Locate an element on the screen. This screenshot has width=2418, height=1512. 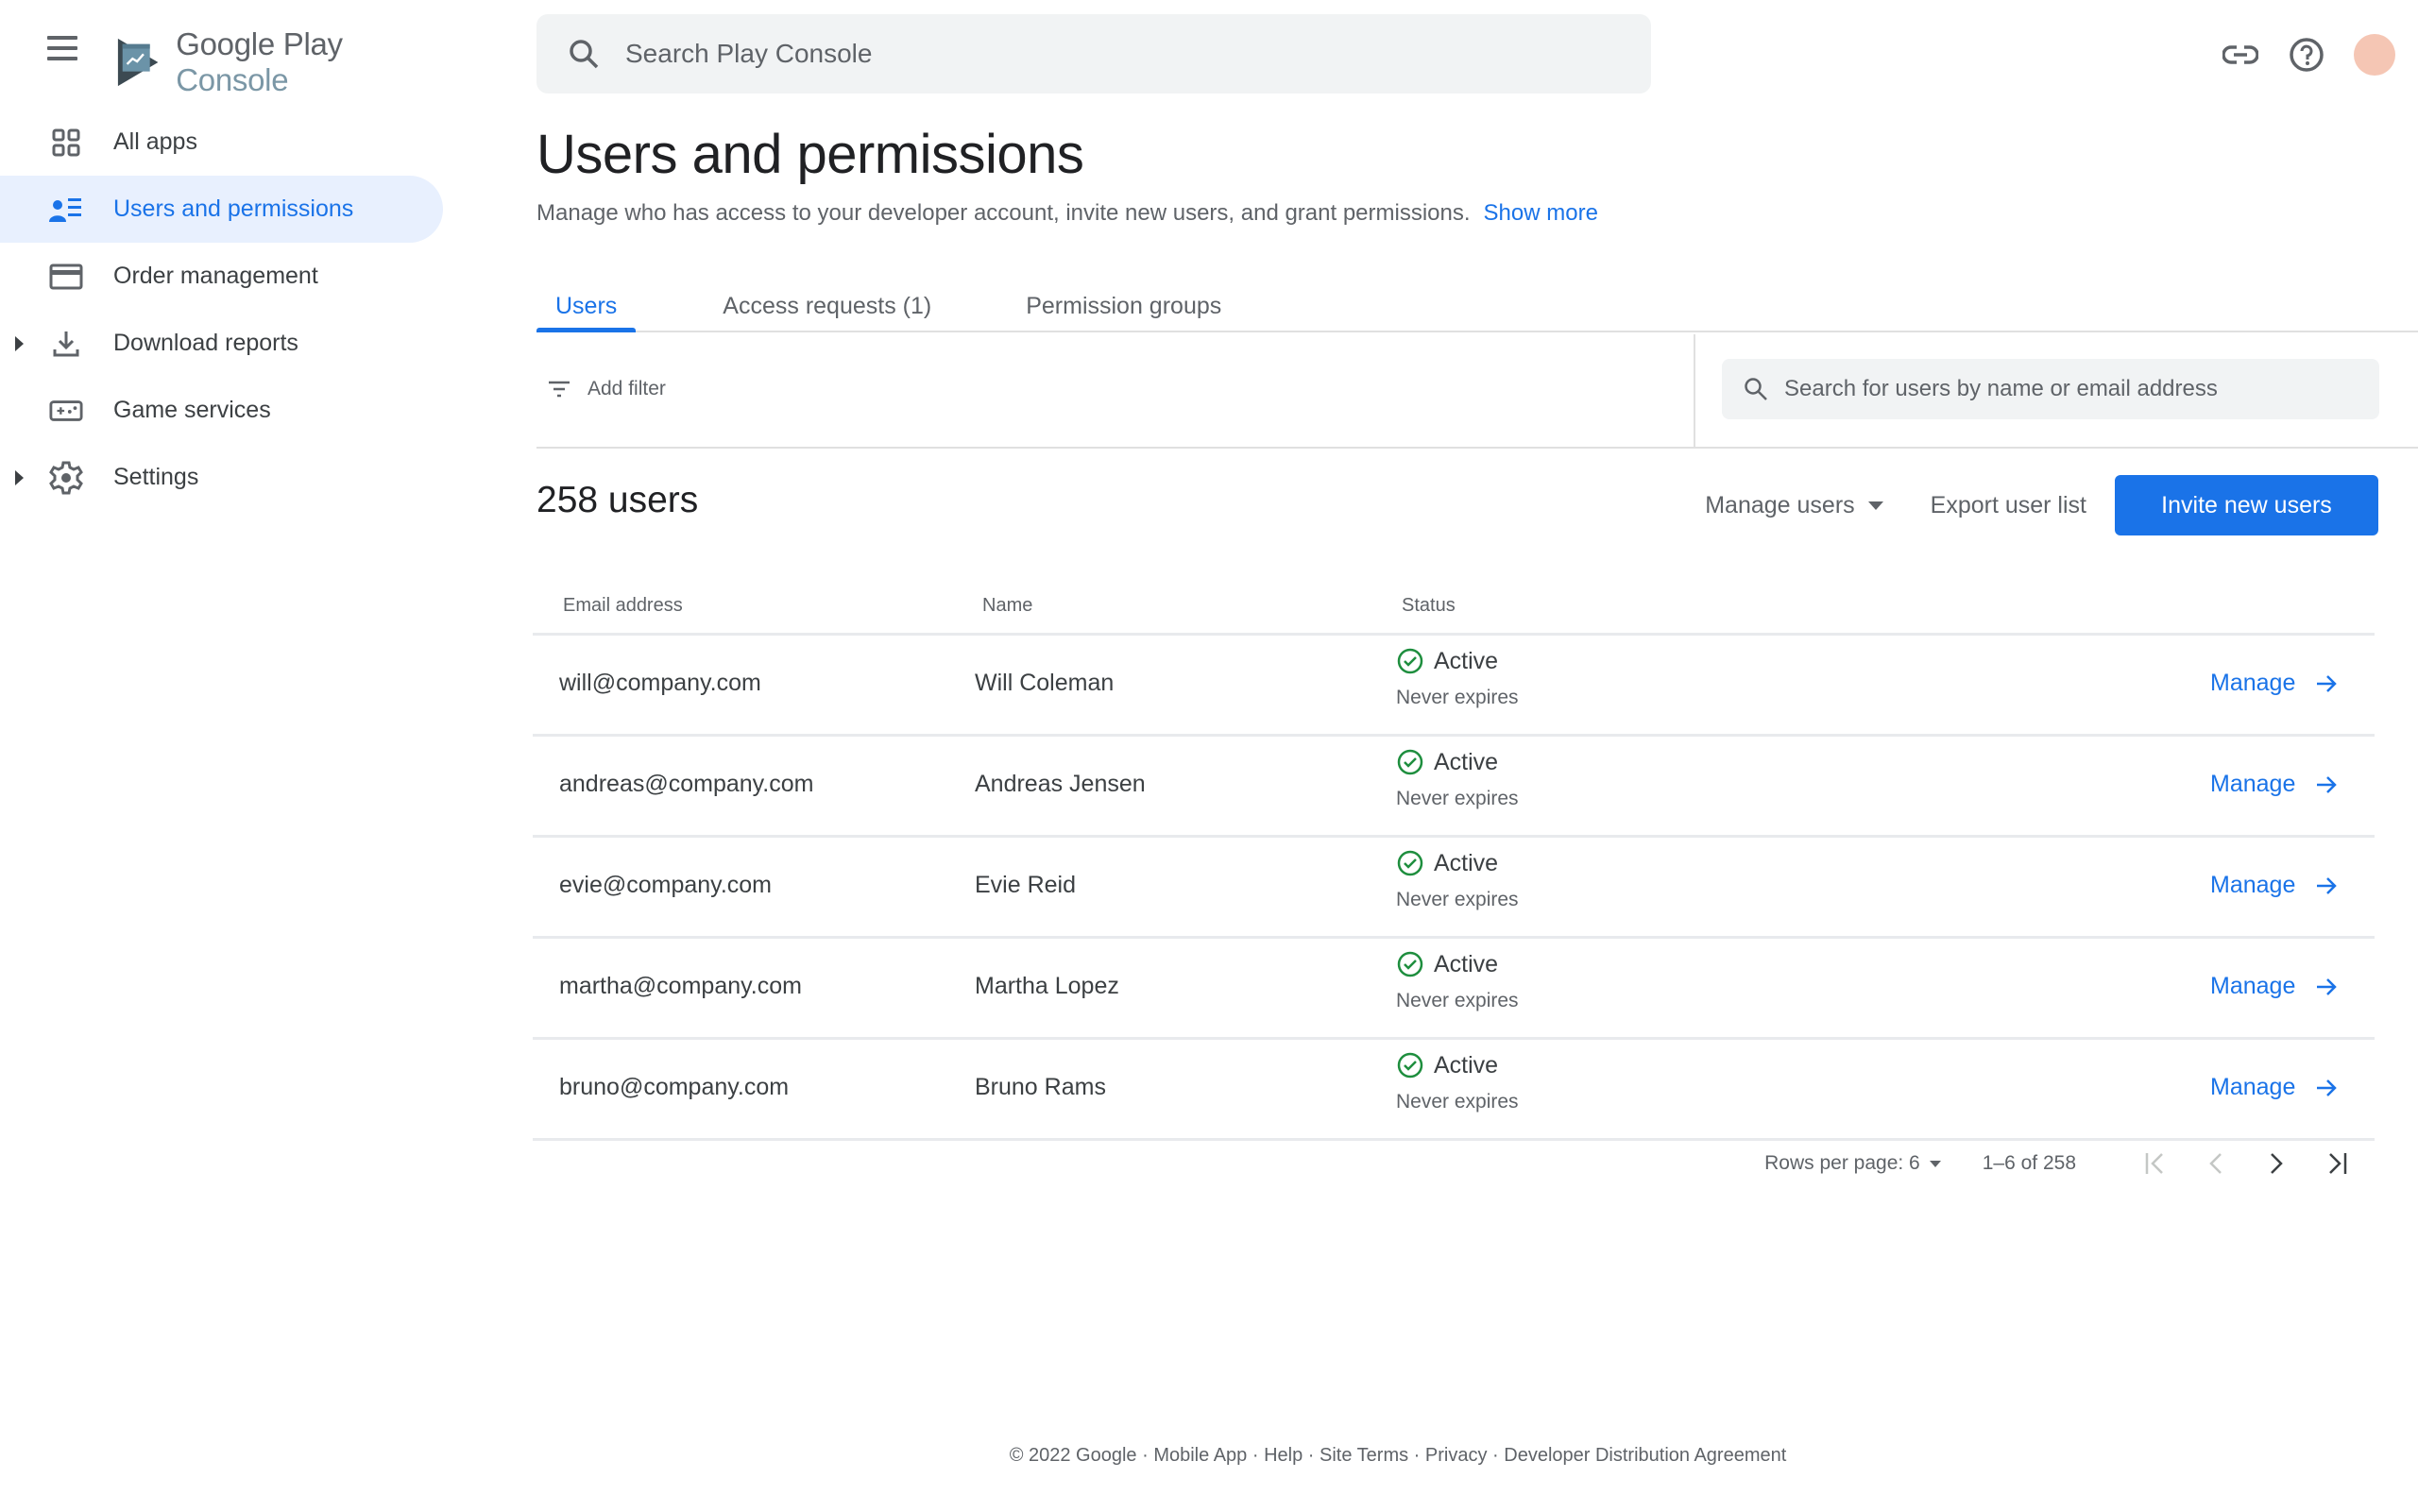
user-search-field is located at coordinates (2051, 389).